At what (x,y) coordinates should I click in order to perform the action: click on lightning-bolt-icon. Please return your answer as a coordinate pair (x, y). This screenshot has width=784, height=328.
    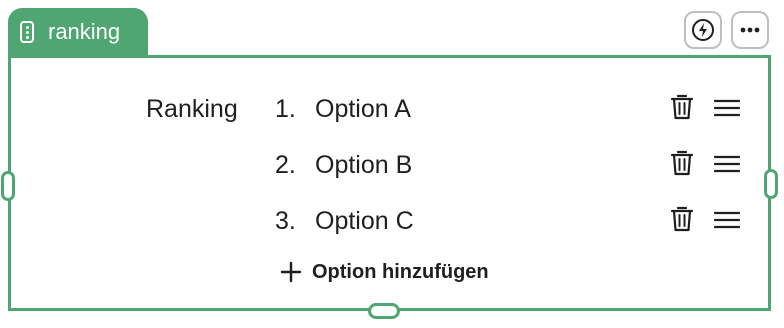
    Looking at the image, I should click on (703, 30).